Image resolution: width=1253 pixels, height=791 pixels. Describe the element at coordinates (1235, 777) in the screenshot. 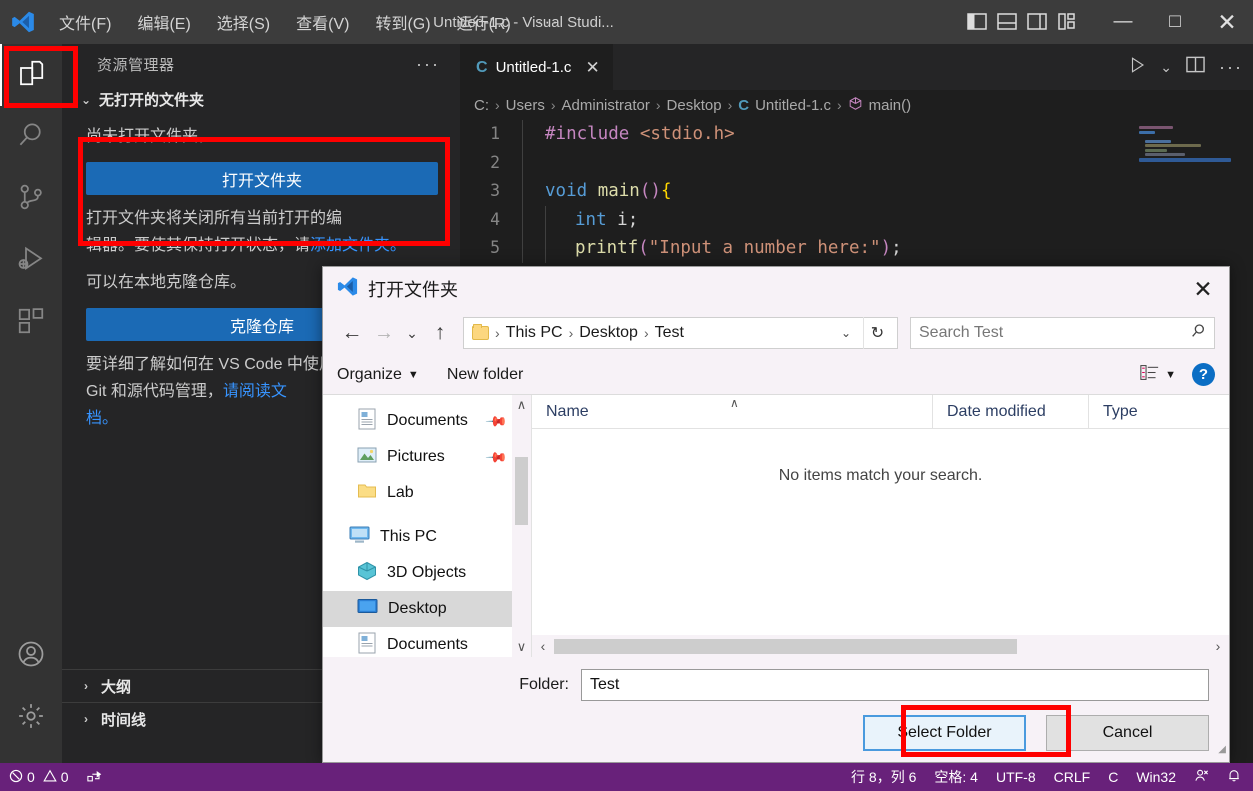

I see `status-notifications` at that location.